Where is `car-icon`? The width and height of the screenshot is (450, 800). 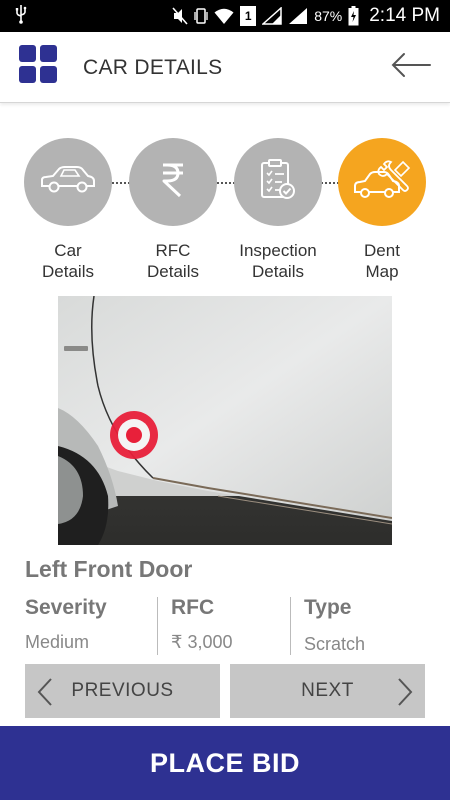
car-icon is located at coordinates (68, 182).